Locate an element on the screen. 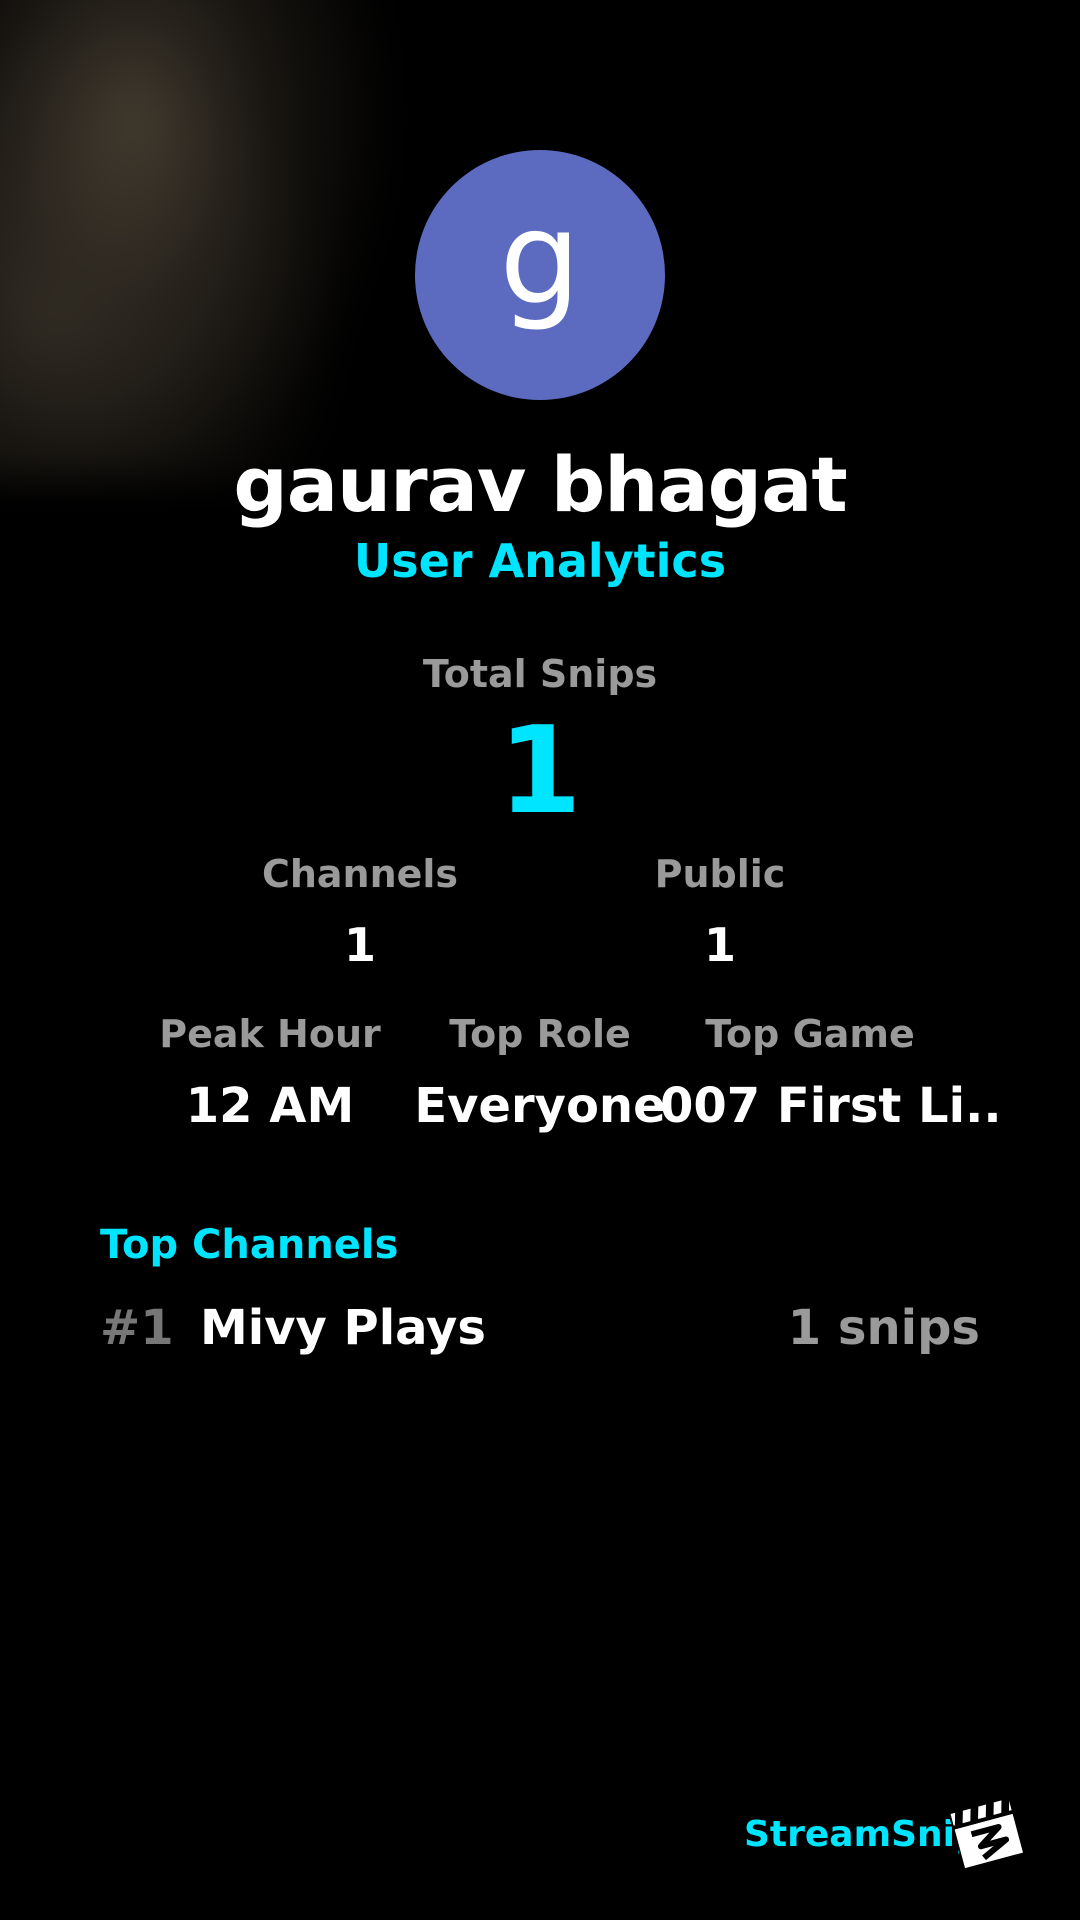 The width and height of the screenshot is (1080, 1920). stat-top-game-value: 007 First Li.. is located at coordinates (831, 1106).